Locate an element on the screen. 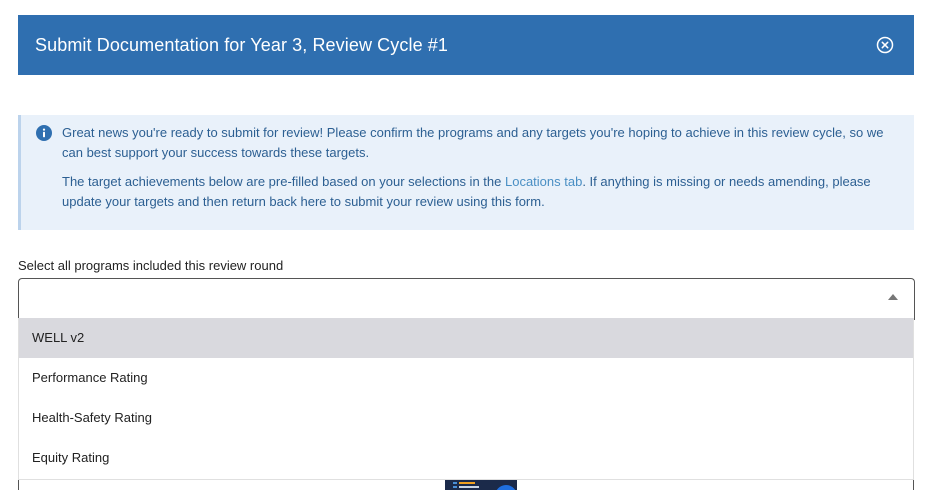  option-performance-rating: Performance Rating is located at coordinates (466, 378).